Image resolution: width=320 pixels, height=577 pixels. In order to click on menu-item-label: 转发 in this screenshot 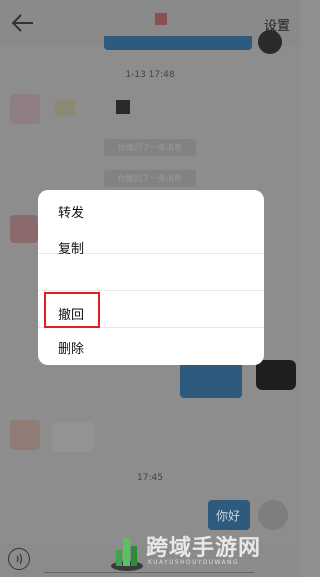, I will do `click(71, 213)`.